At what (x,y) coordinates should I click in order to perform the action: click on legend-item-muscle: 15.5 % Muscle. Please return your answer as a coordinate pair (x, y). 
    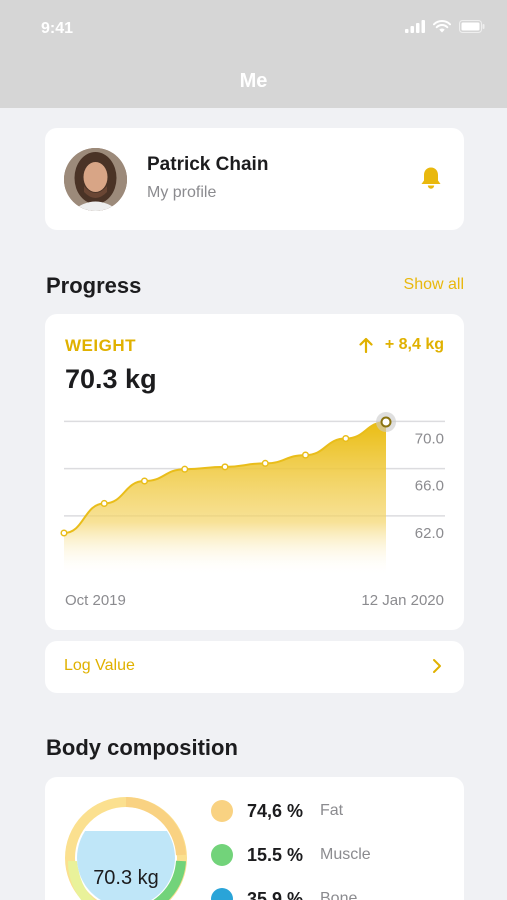
    Looking at the image, I should click on (291, 855).